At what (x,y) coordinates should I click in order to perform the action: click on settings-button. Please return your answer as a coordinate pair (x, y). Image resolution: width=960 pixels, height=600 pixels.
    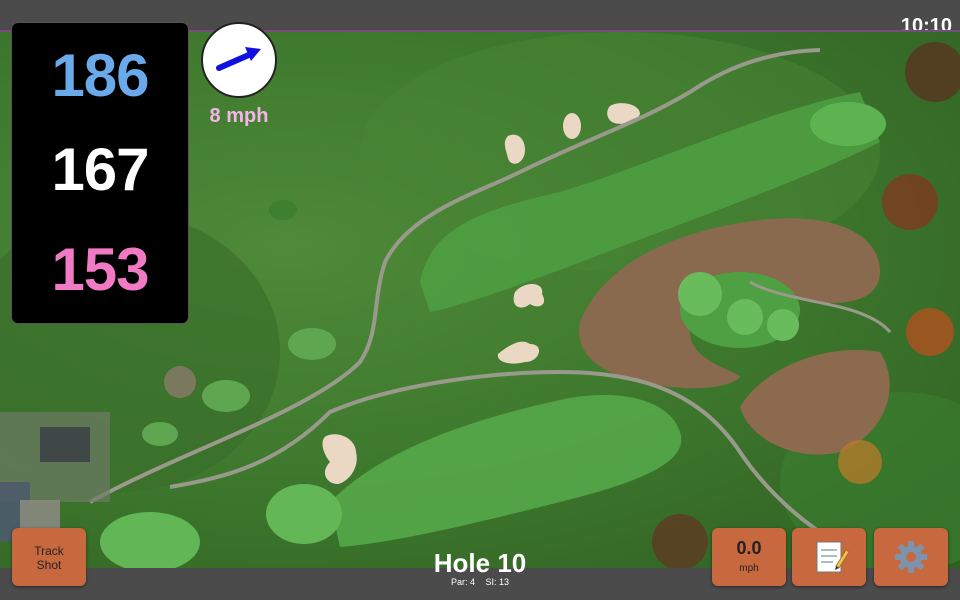
    Looking at the image, I should click on (911, 557).